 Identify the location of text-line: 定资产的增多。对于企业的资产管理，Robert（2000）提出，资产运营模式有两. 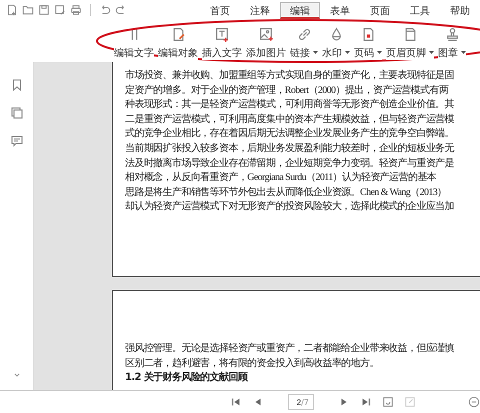
(287, 91).